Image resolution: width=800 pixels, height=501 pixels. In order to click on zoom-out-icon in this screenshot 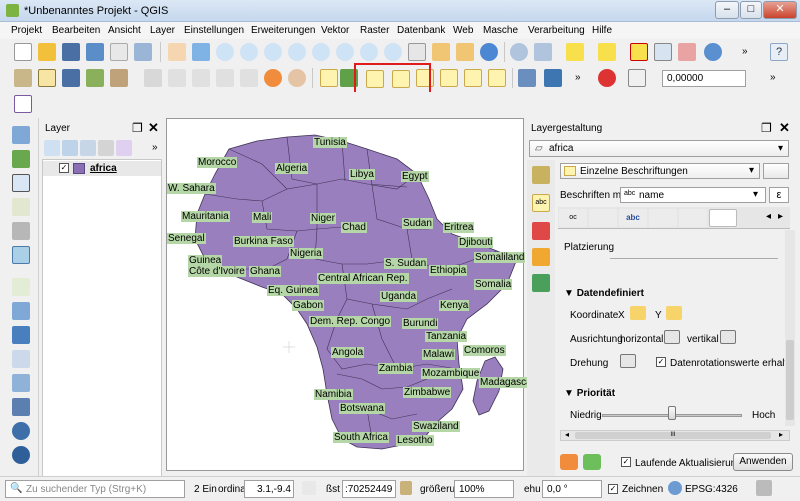, I will do `click(249, 52)`.